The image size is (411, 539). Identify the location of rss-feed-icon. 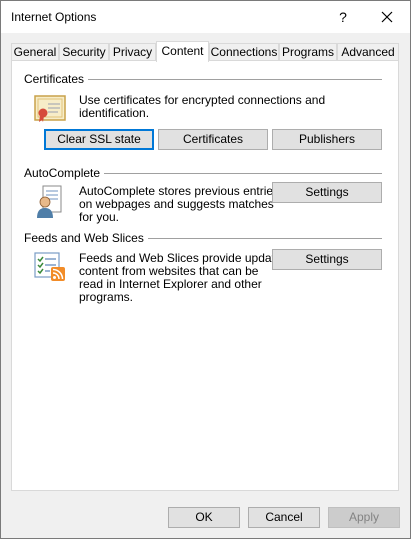
(49, 266).